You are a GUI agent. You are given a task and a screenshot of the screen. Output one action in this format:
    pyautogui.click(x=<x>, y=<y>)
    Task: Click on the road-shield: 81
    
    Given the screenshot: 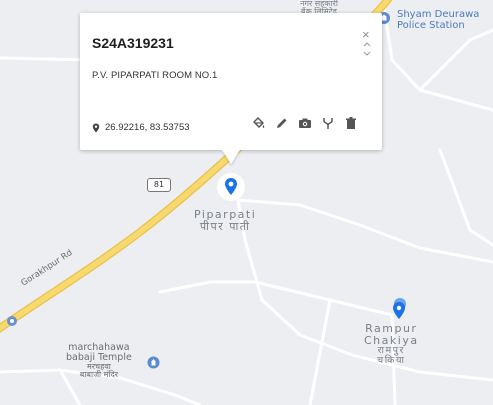 What is the action you would take?
    pyautogui.click(x=159, y=185)
    